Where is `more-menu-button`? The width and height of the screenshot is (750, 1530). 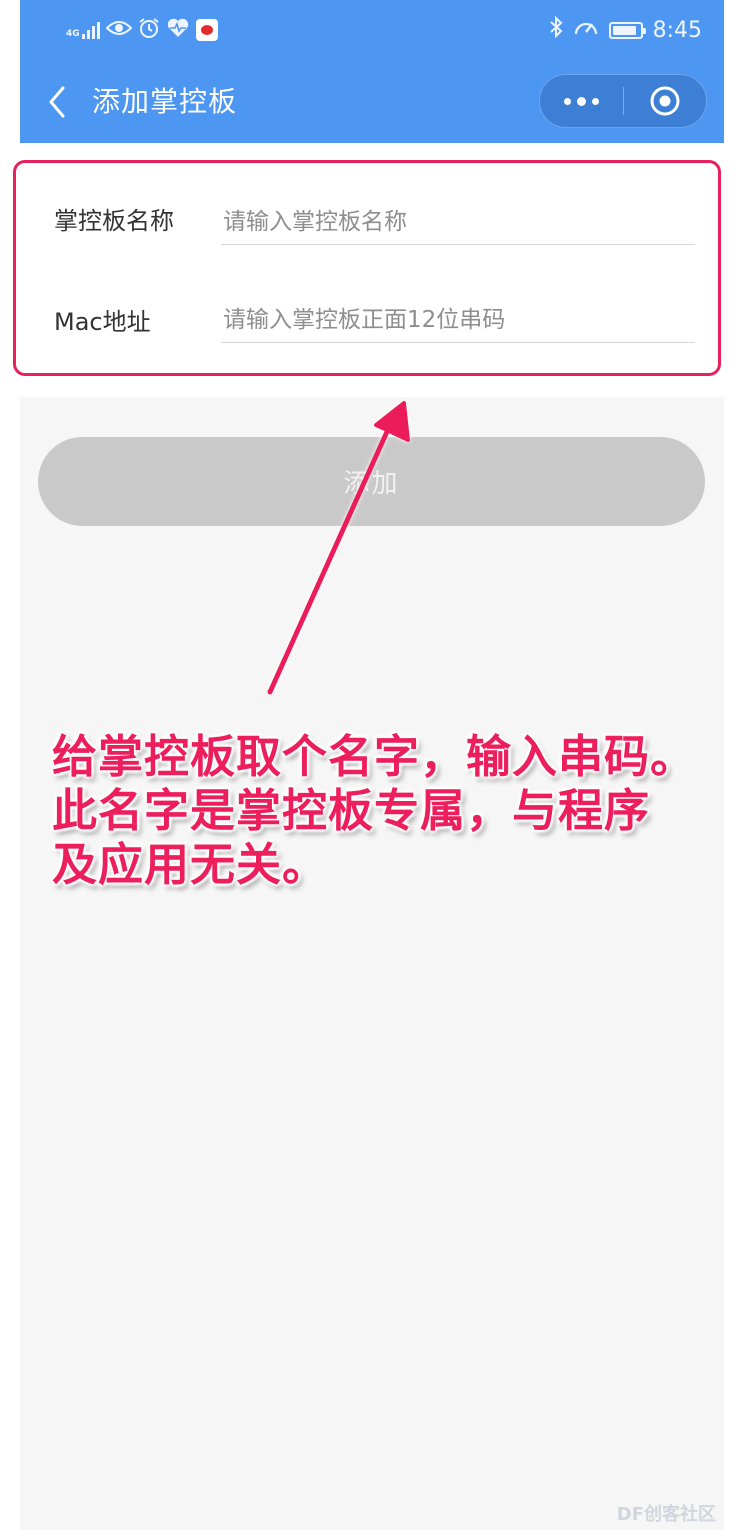
more-menu-button is located at coordinates (581, 101).